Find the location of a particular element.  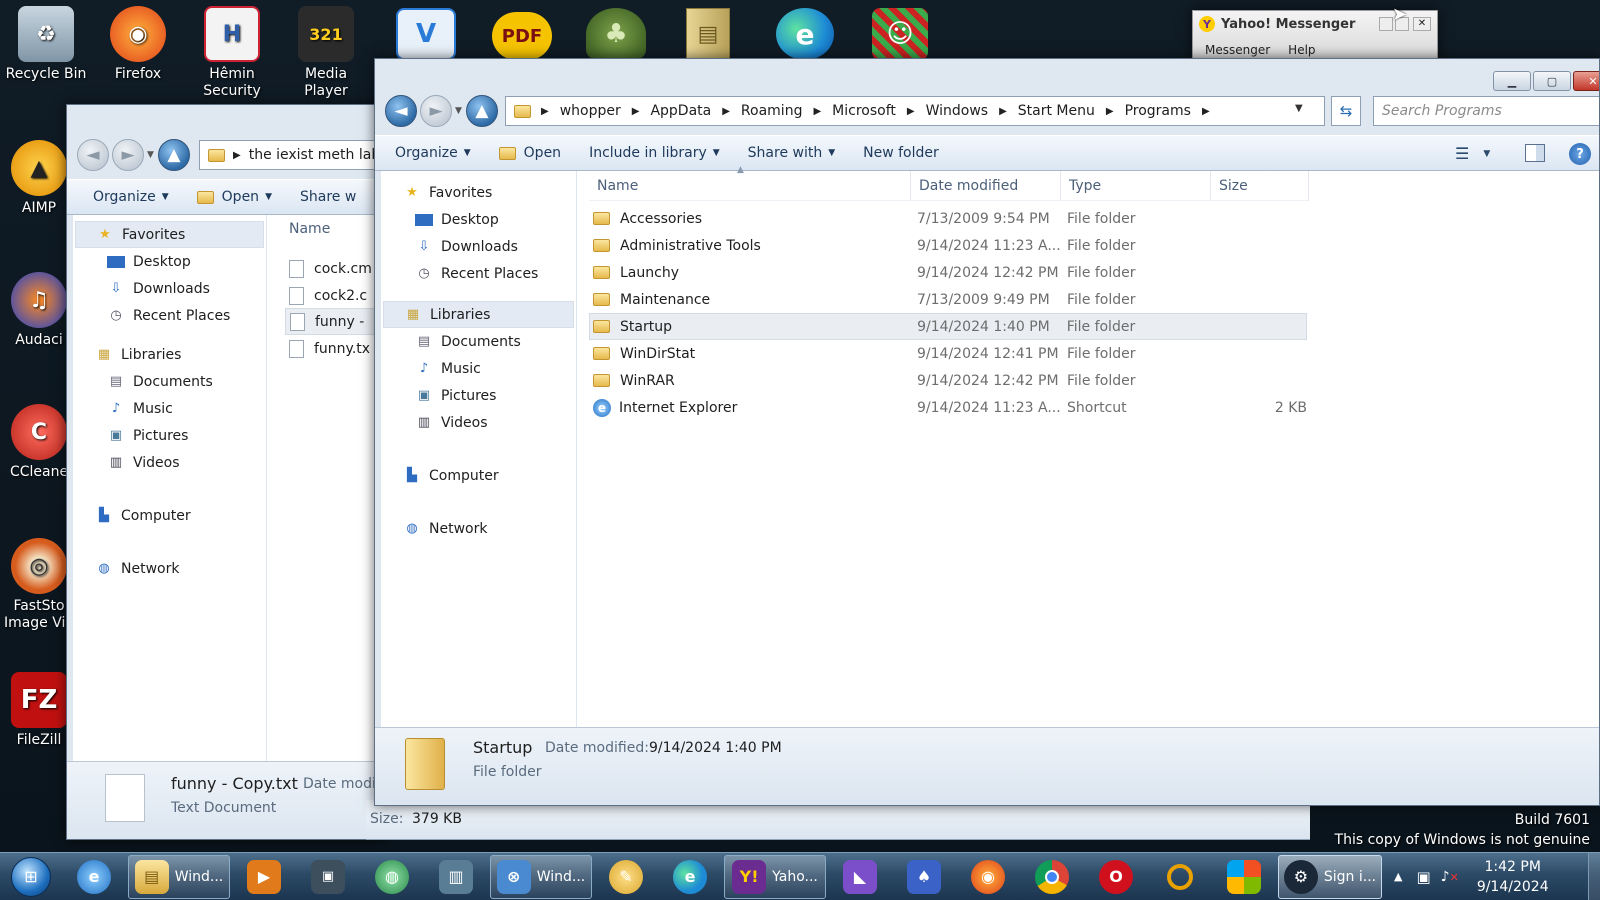

back-address-bar: ▶ the iexist meth lab is located at coordinates (292, 155).